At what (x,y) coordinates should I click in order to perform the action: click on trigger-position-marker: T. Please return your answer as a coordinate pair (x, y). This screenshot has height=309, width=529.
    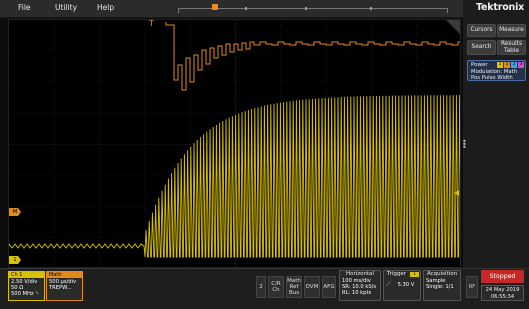
    Looking at the image, I should click on (151, 23).